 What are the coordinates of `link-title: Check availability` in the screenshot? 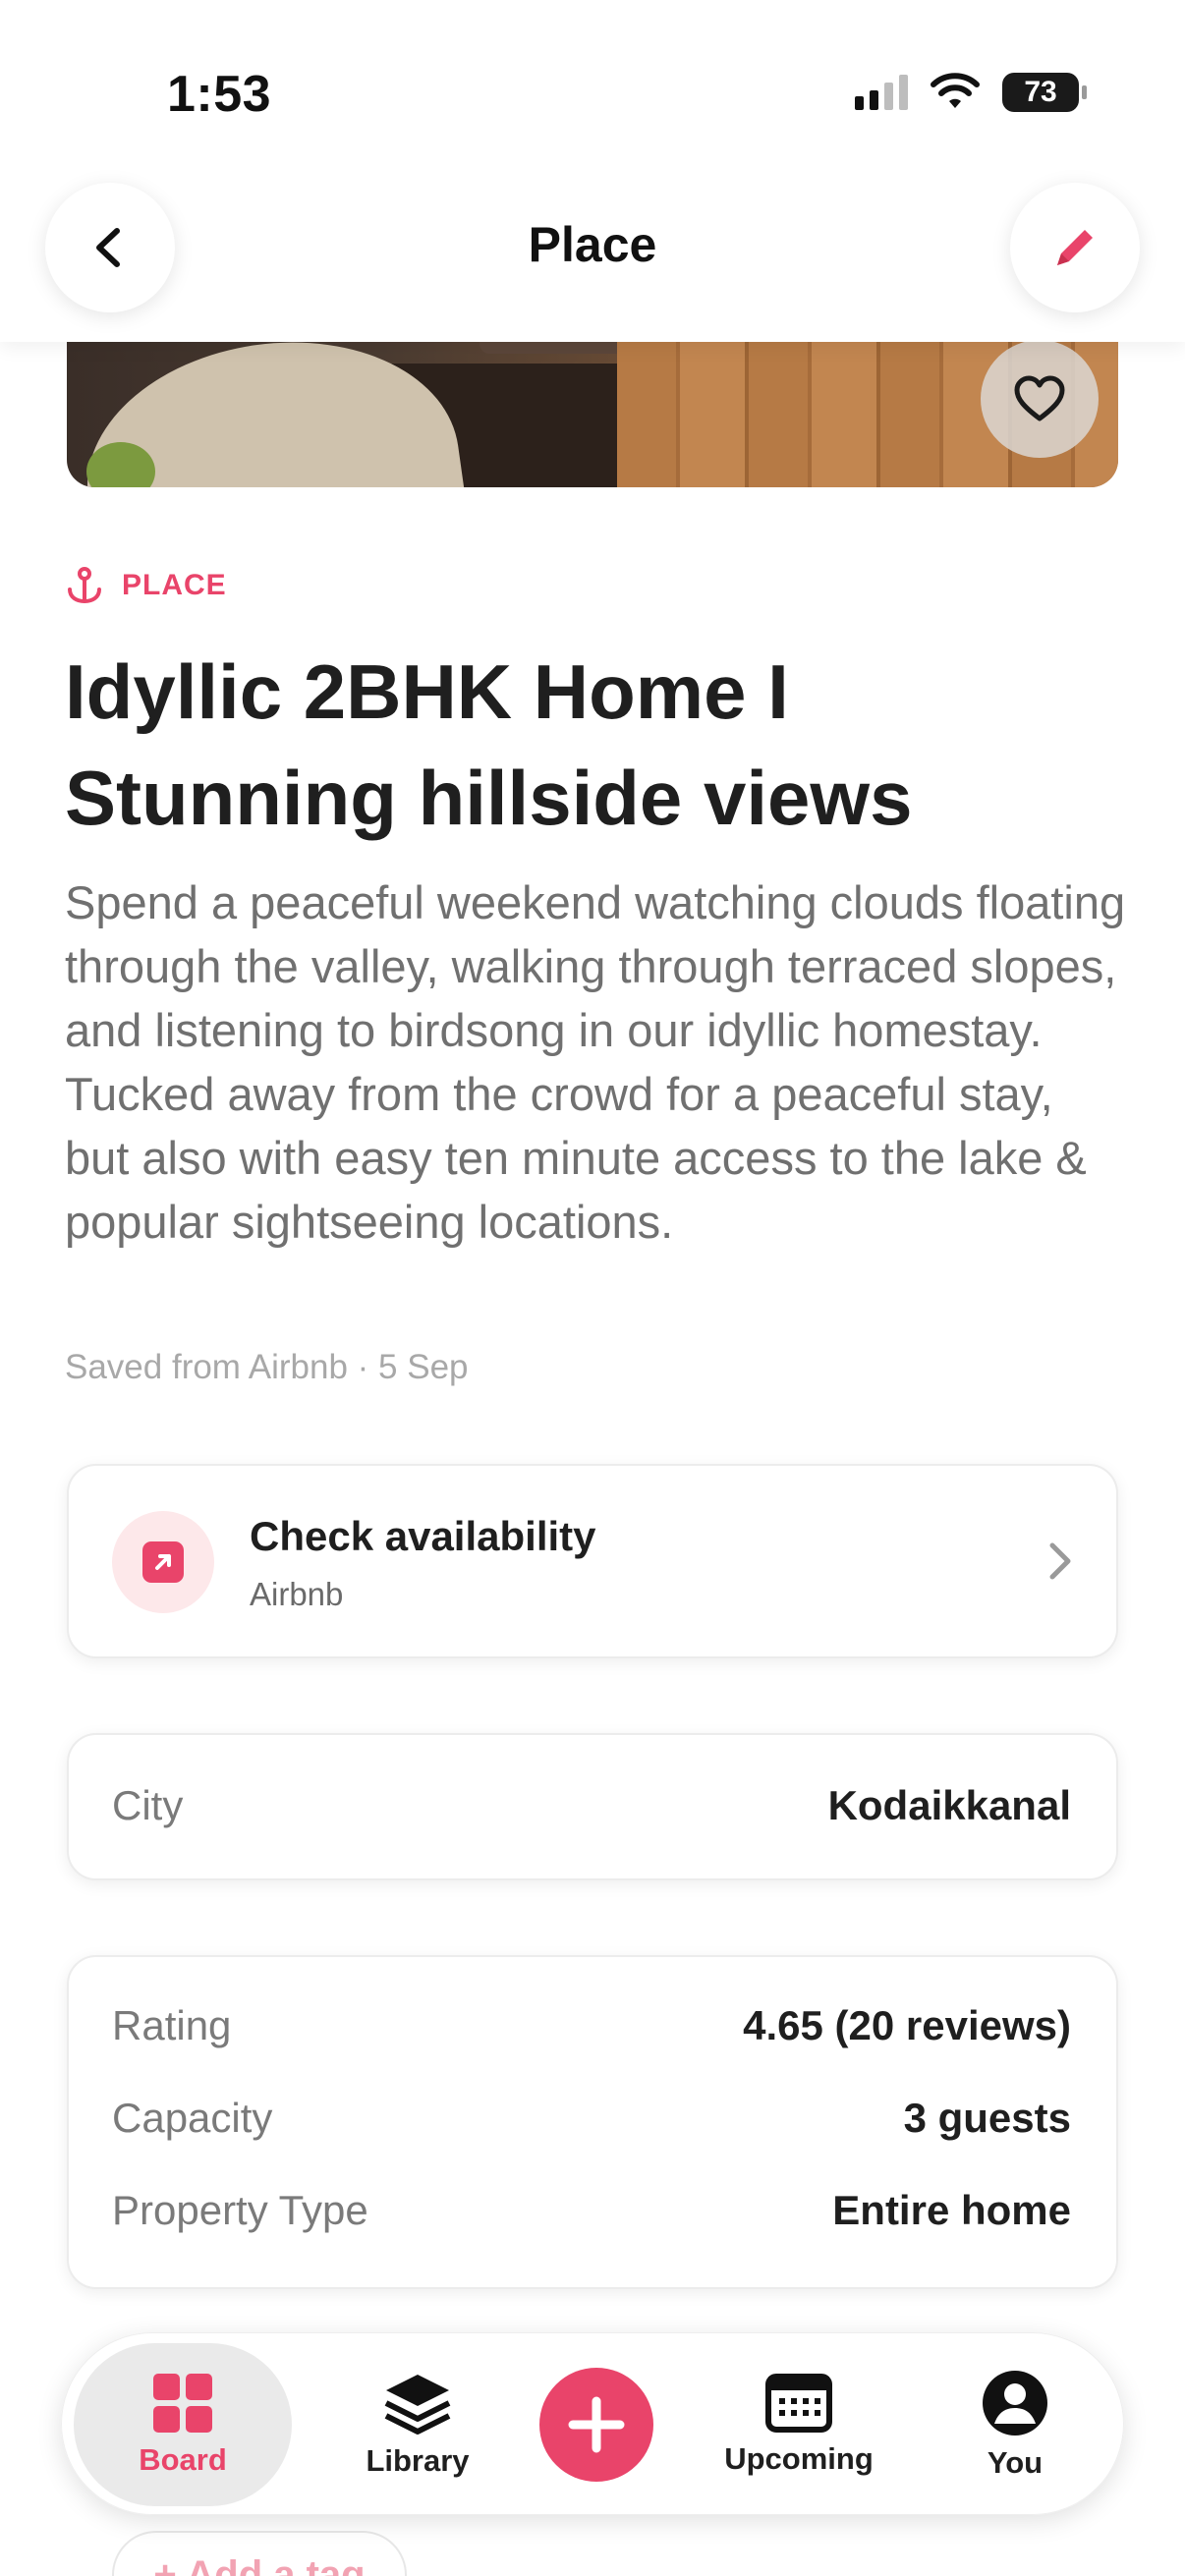 It's located at (423, 1536).